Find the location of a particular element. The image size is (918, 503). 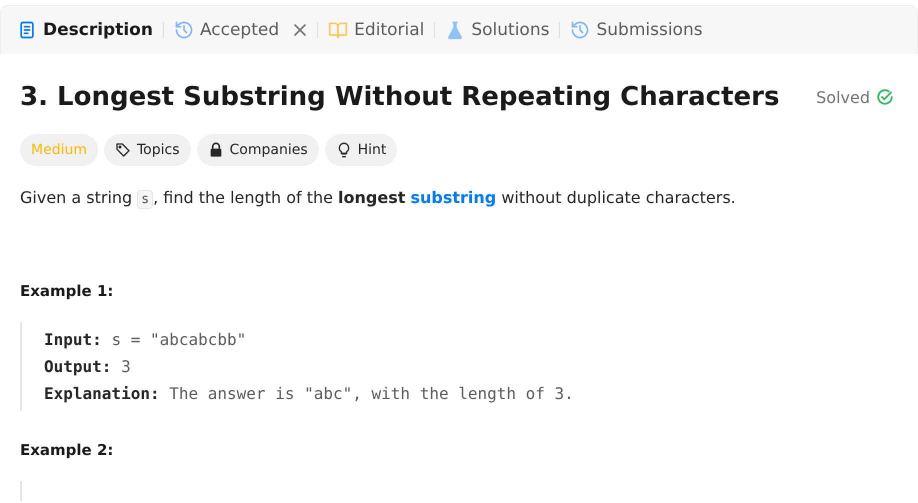

lock-icon is located at coordinates (216, 150).